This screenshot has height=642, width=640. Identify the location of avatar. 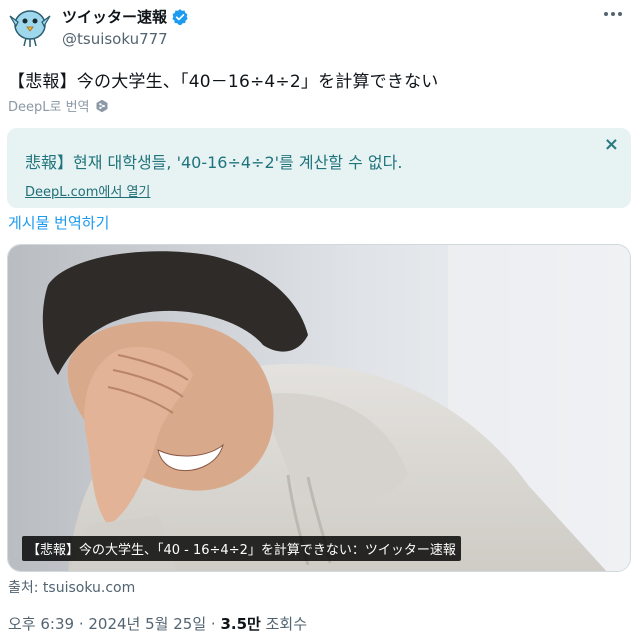
(30, 26).